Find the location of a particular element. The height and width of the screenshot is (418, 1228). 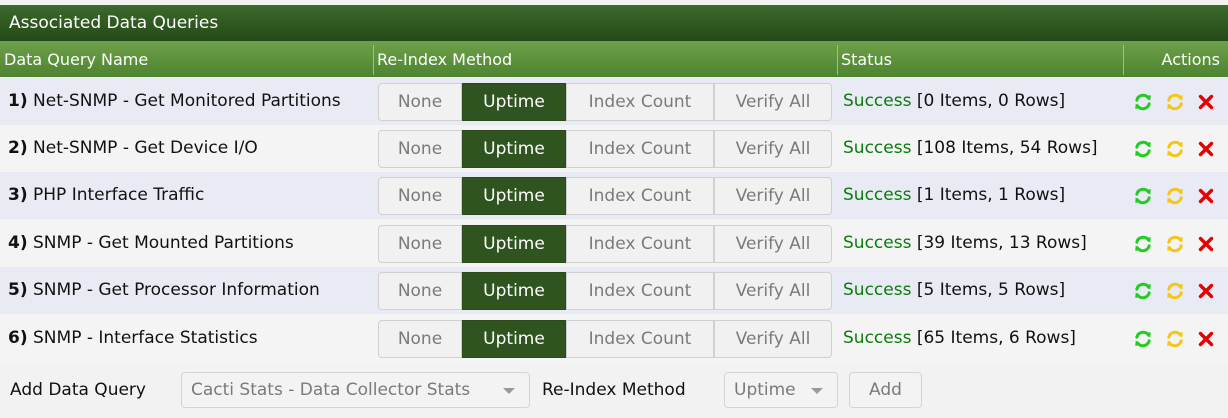

data-query-name: 4) SNMP - Get Mounted Partitions is located at coordinates (151, 243).